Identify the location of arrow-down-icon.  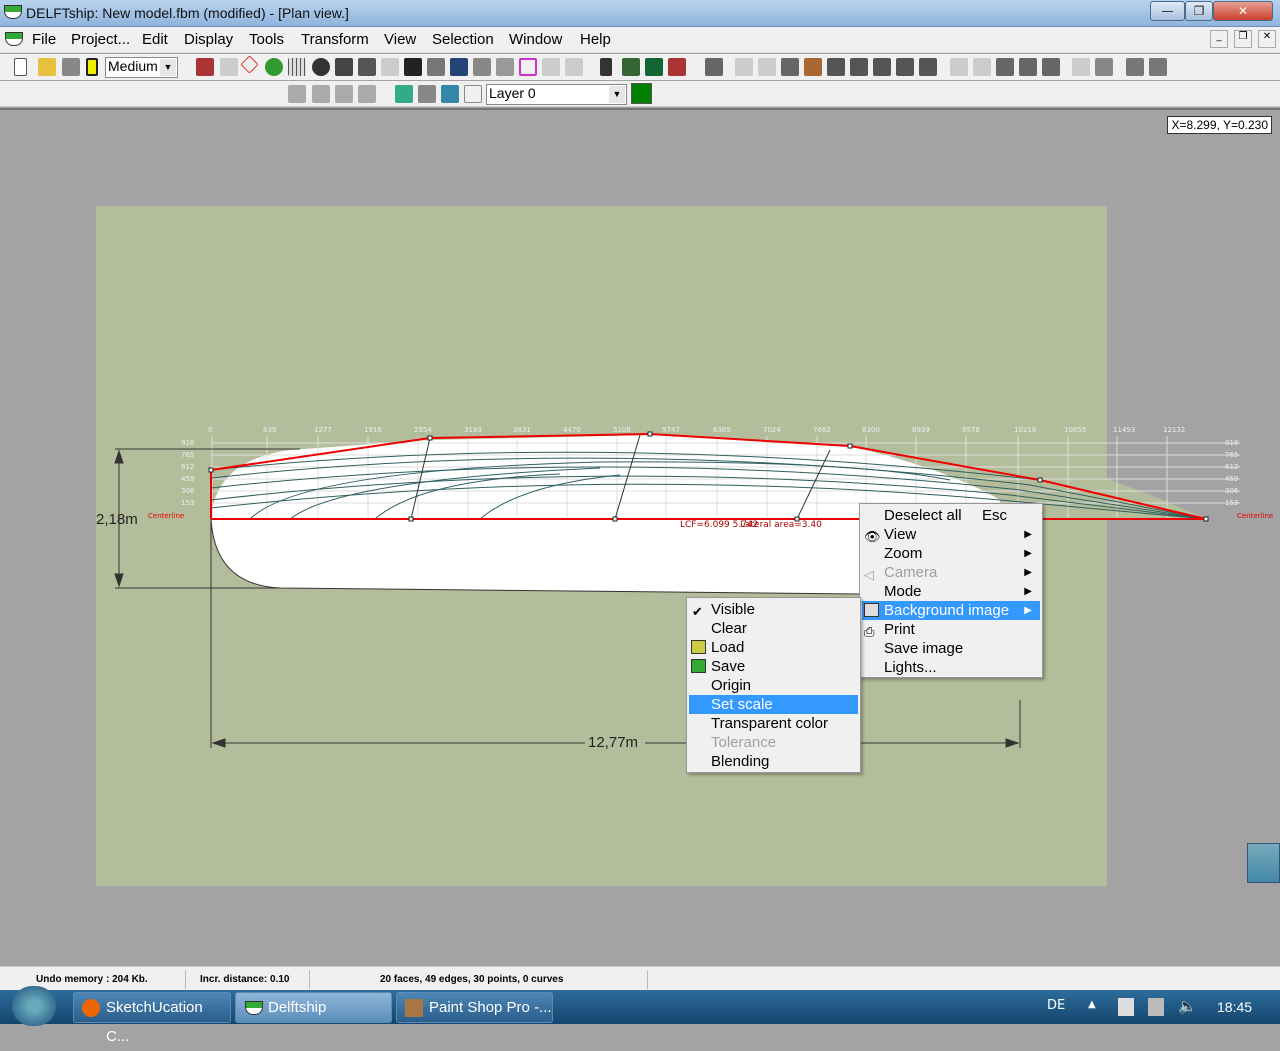
(119, 580).